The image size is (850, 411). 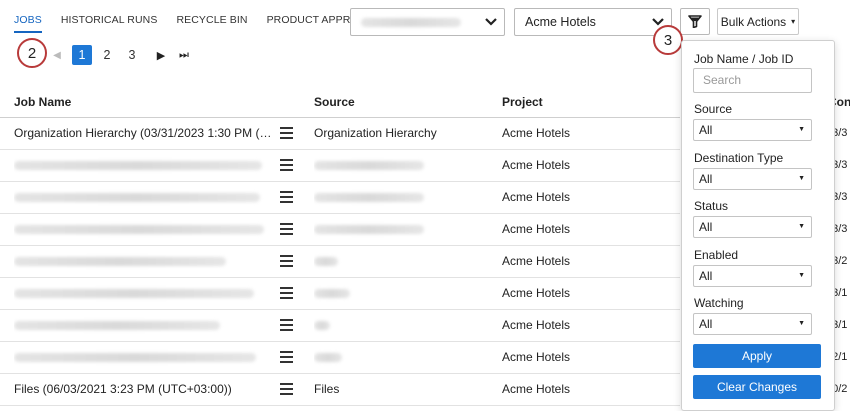 What do you see at coordinates (109, 20) in the screenshot?
I see `tab-historical-runs: HISTORICAL RUNS` at bounding box center [109, 20].